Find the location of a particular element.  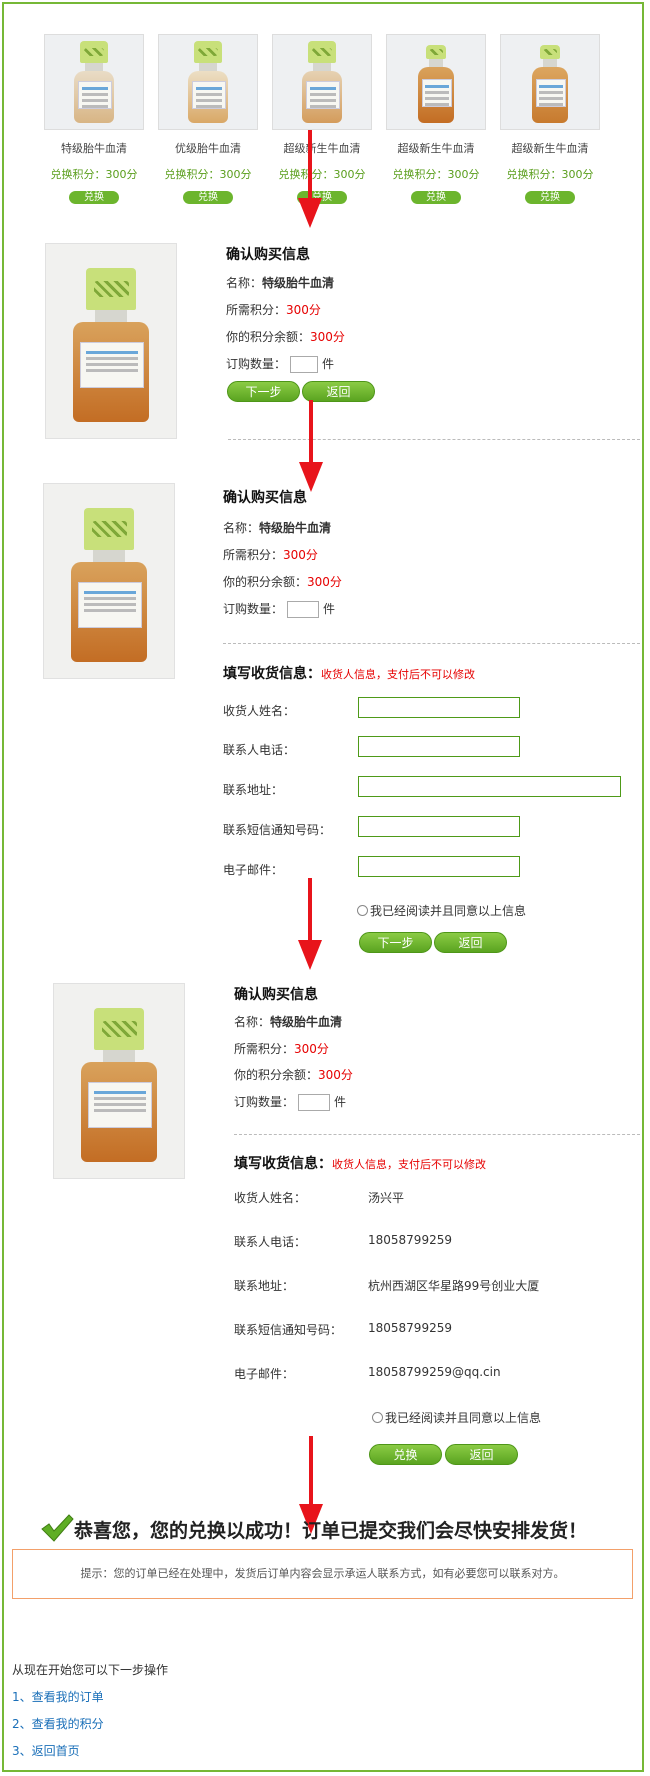

product-card-2: 优级胎牛血清 兑换积分：300分 兑换 is located at coordinates (208, 119).